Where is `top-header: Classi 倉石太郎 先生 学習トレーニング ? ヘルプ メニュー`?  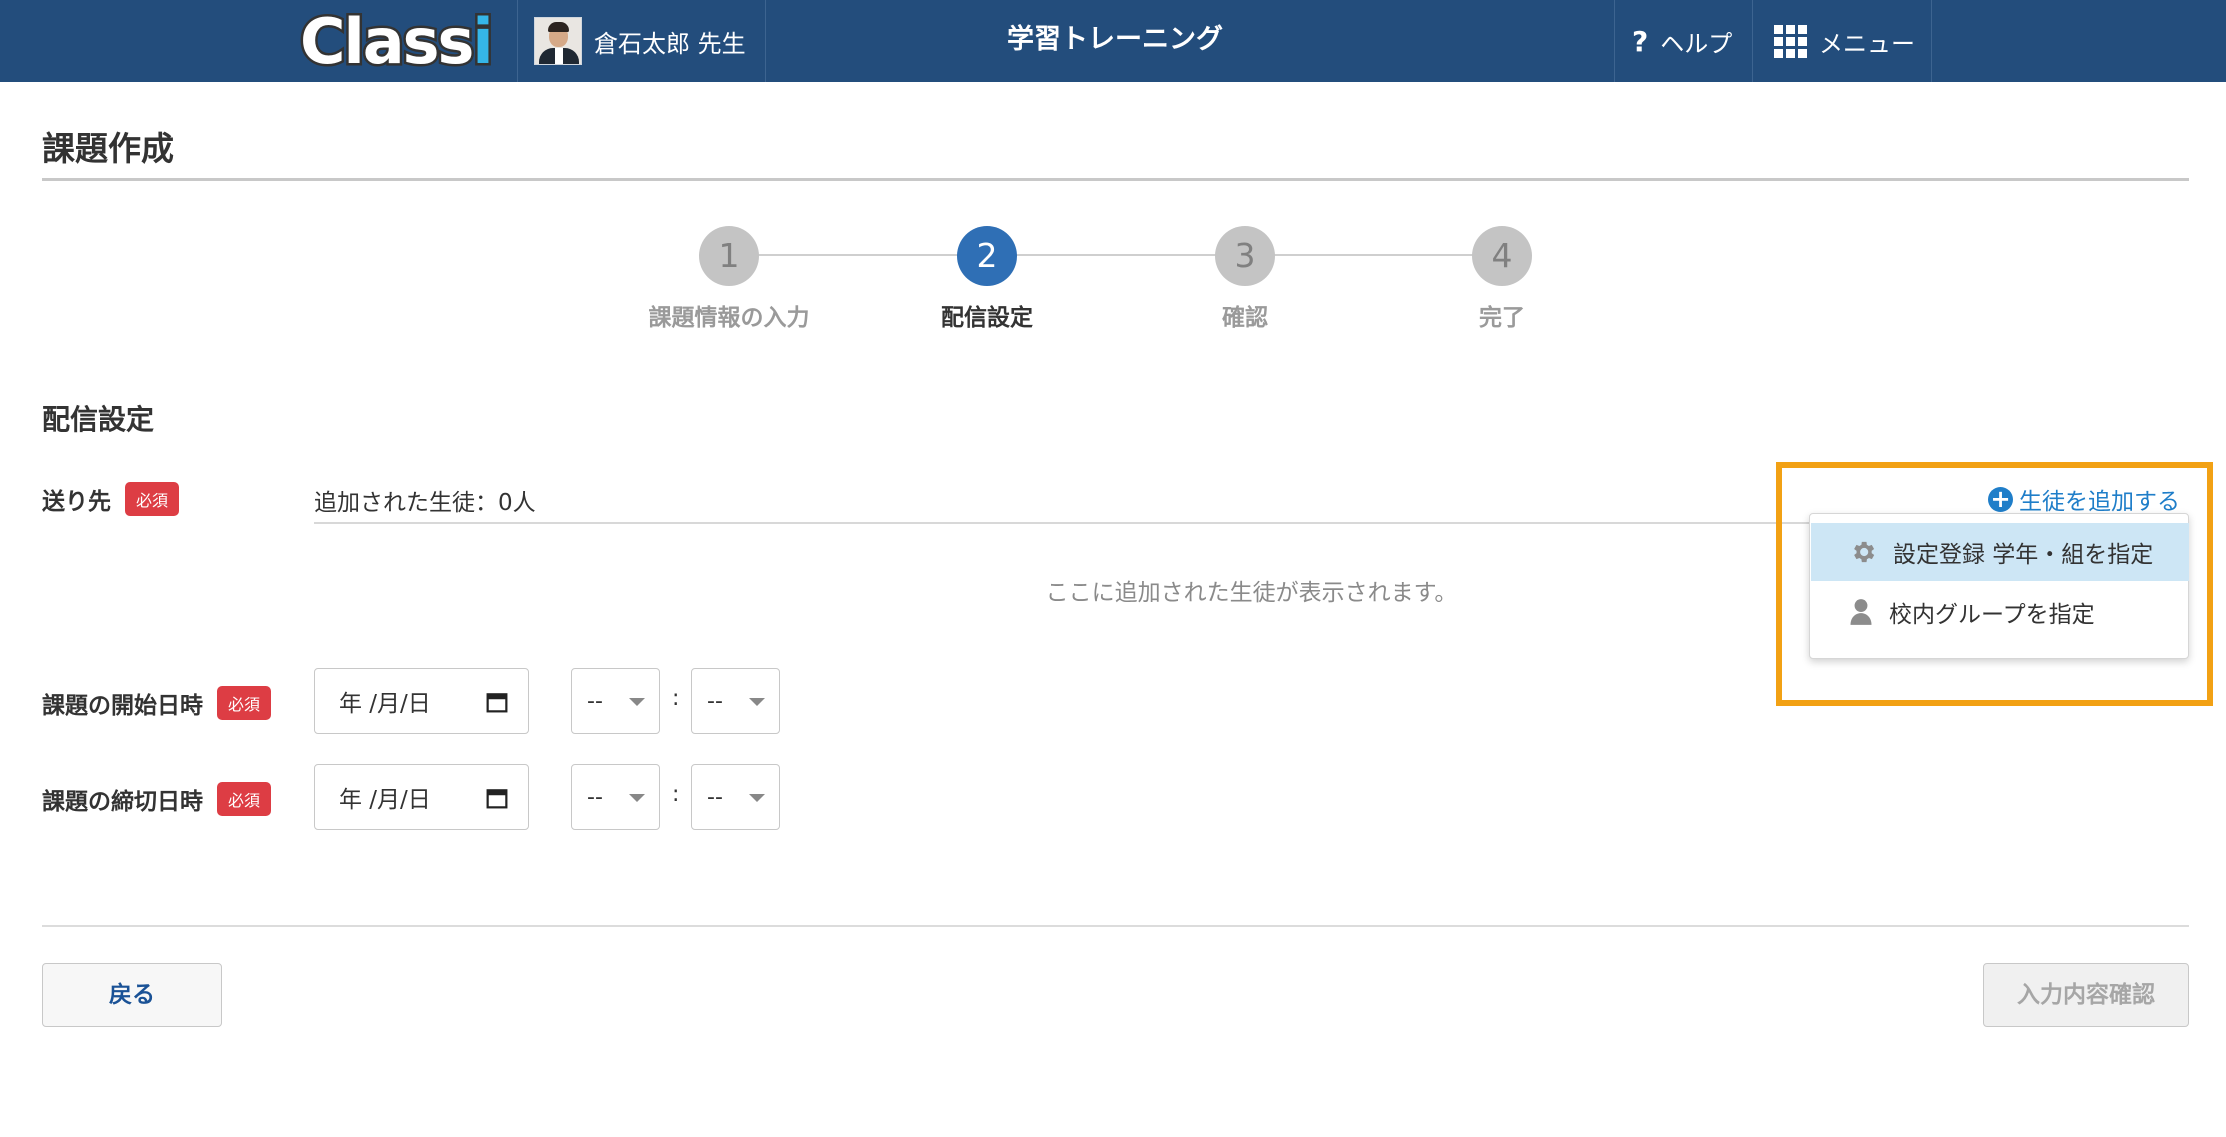 top-header: Classi 倉石太郎 先生 学習トレーニング ? ヘルプ メニュー is located at coordinates (1113, 41).